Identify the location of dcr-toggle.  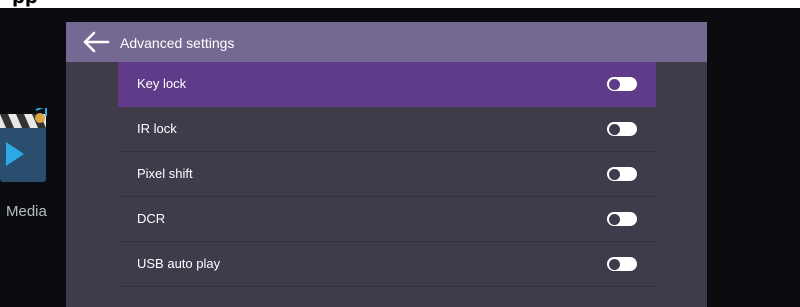
(622, 219).